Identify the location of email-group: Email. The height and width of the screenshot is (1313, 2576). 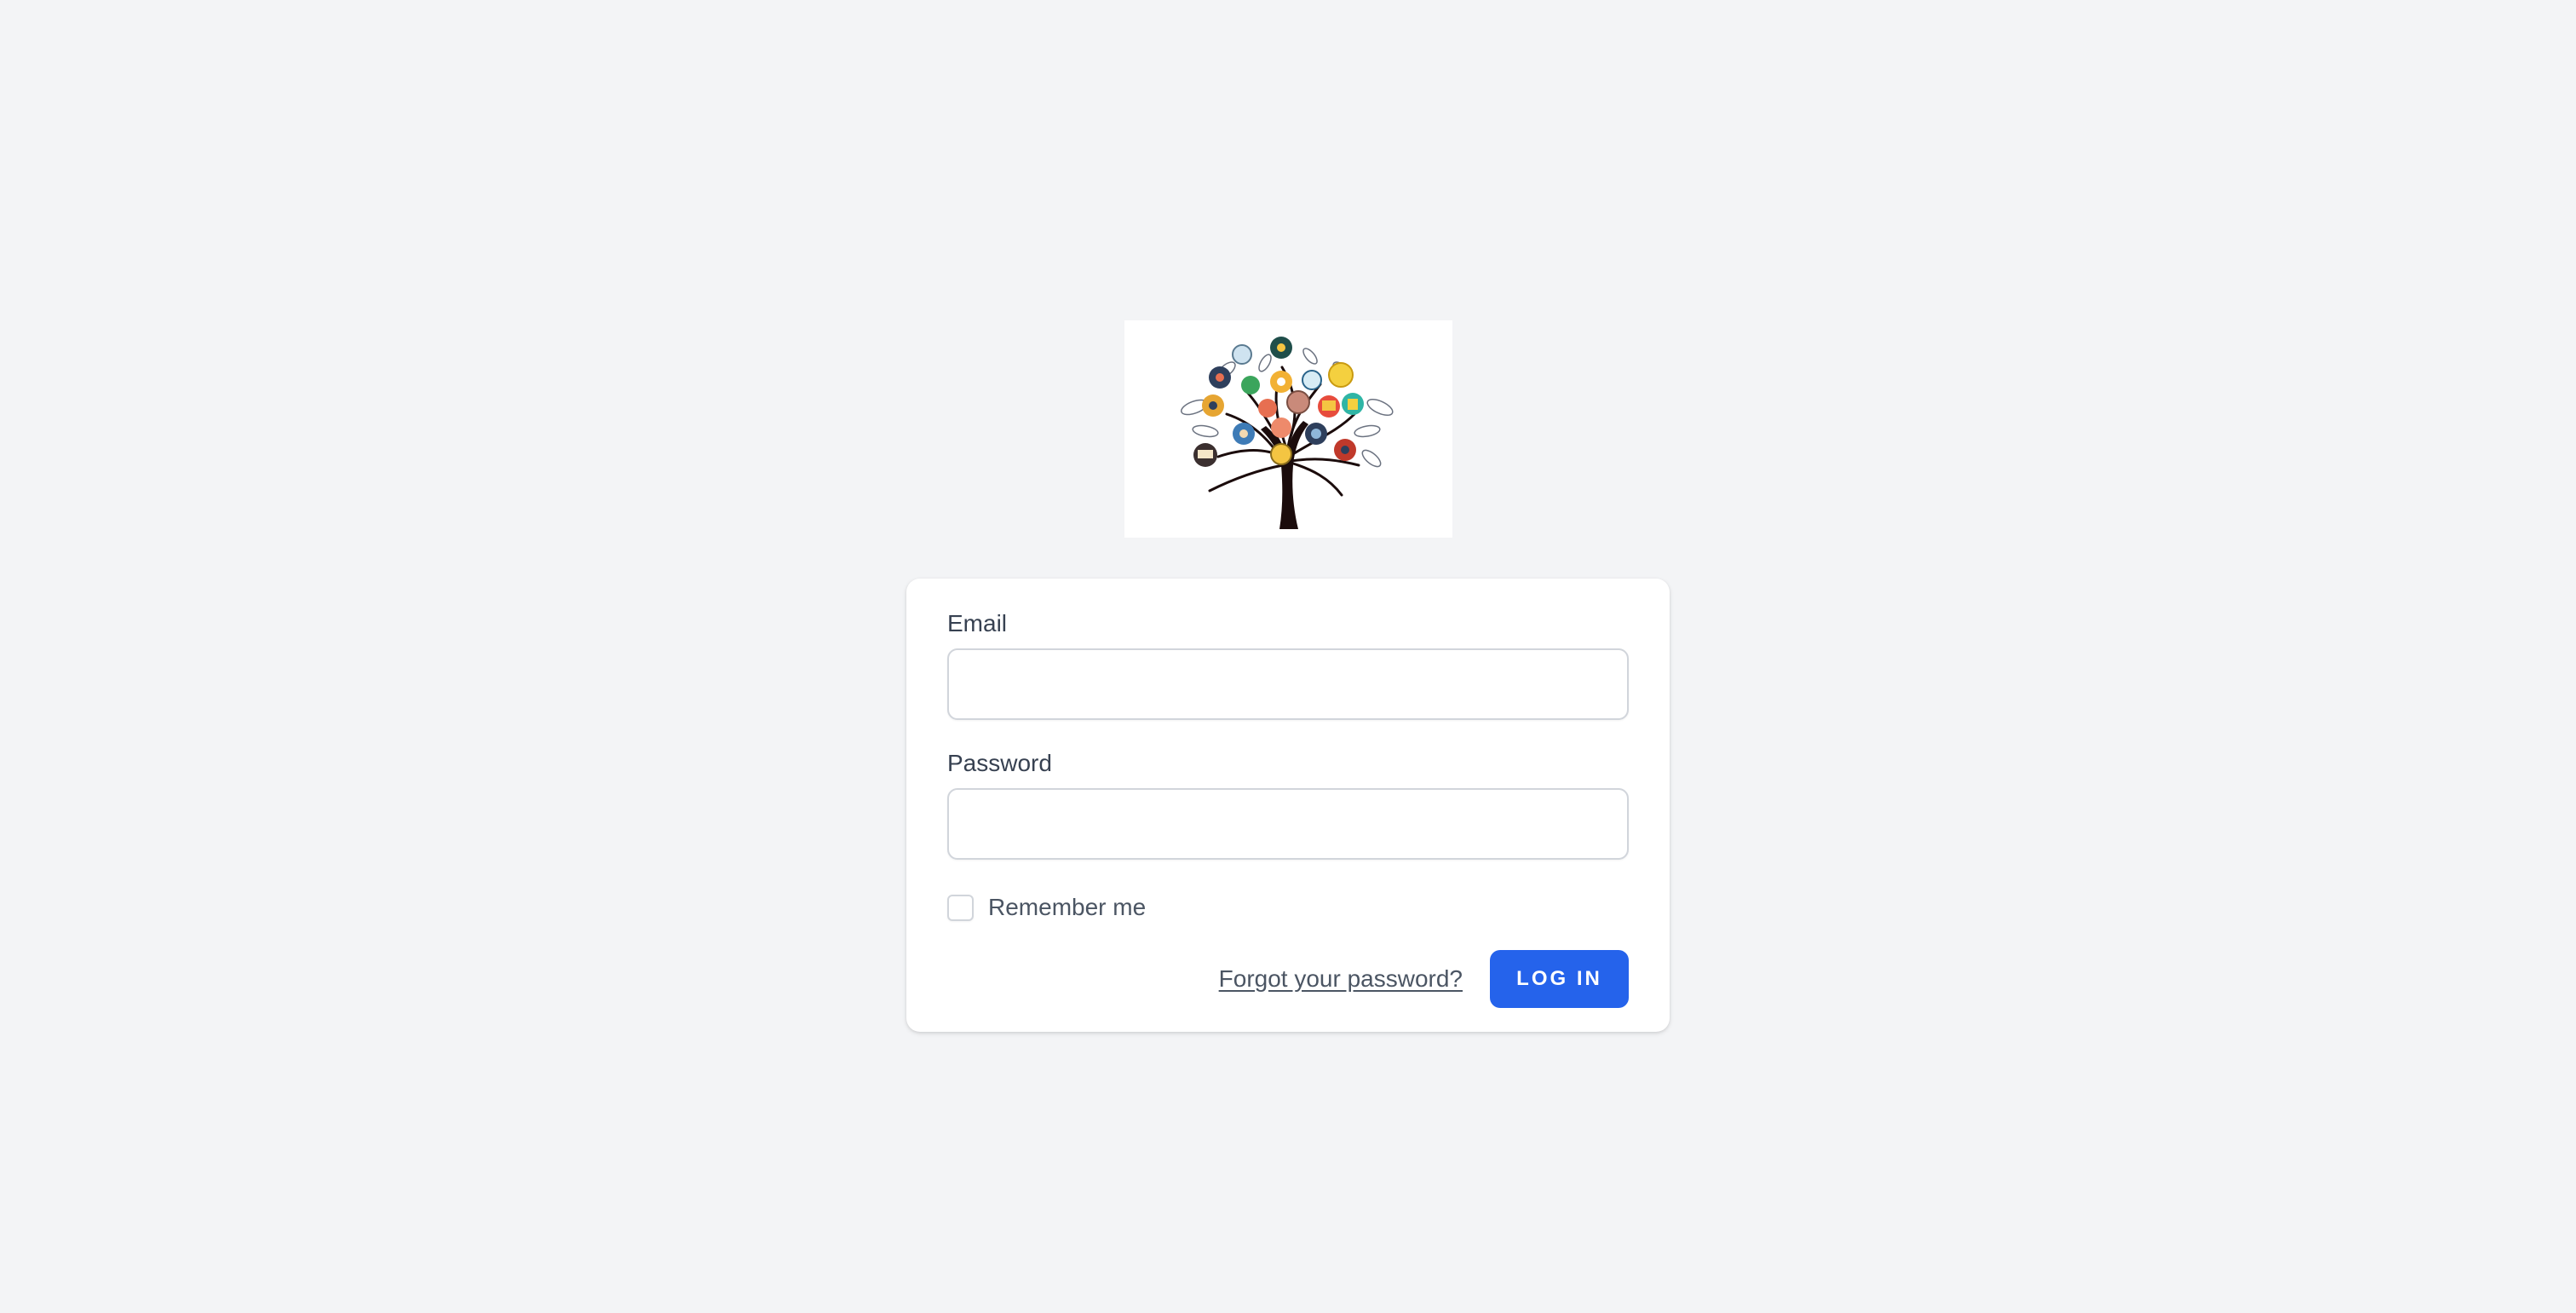
(1288, 664).